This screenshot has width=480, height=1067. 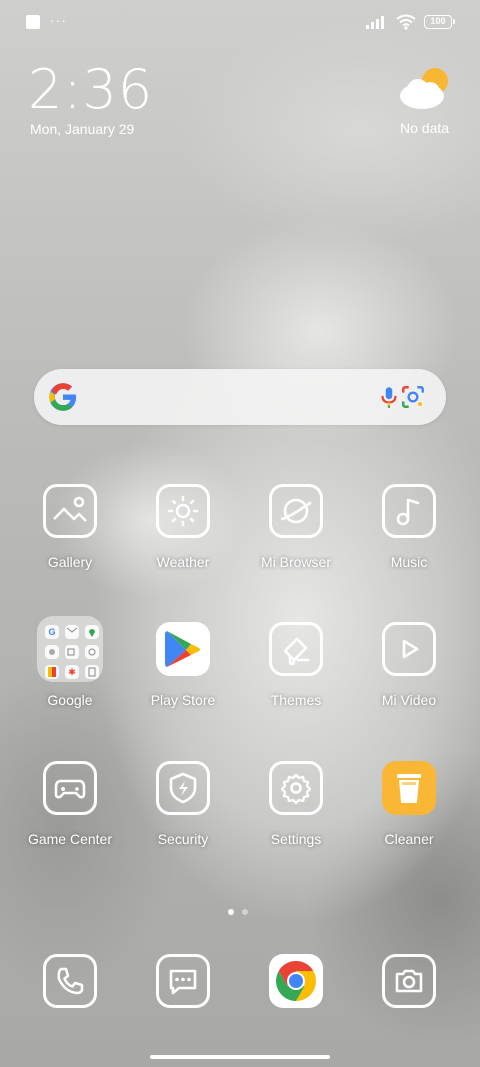 What do you see at coordinates (240, 1057) in the screenshot?
I see `home-gesture-bar` at bounding box center [240, 1057].